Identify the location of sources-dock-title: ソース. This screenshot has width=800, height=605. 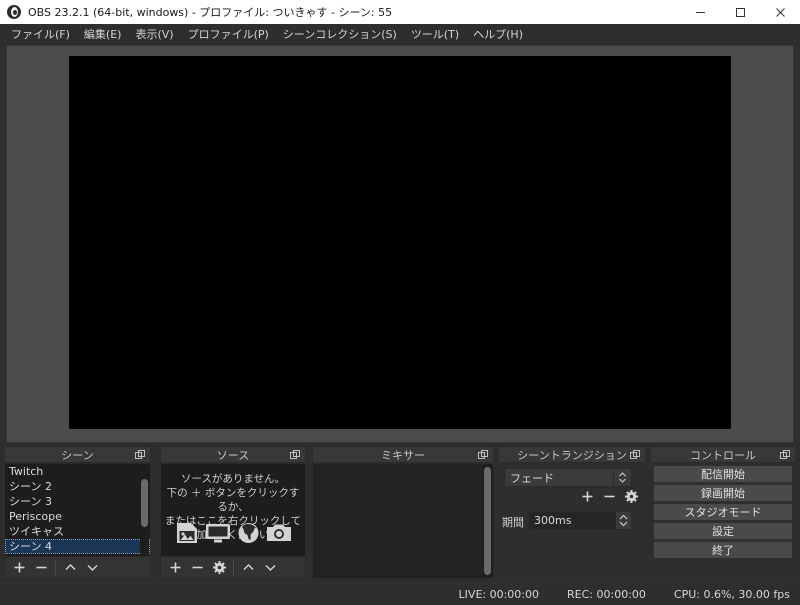
(233, 454).